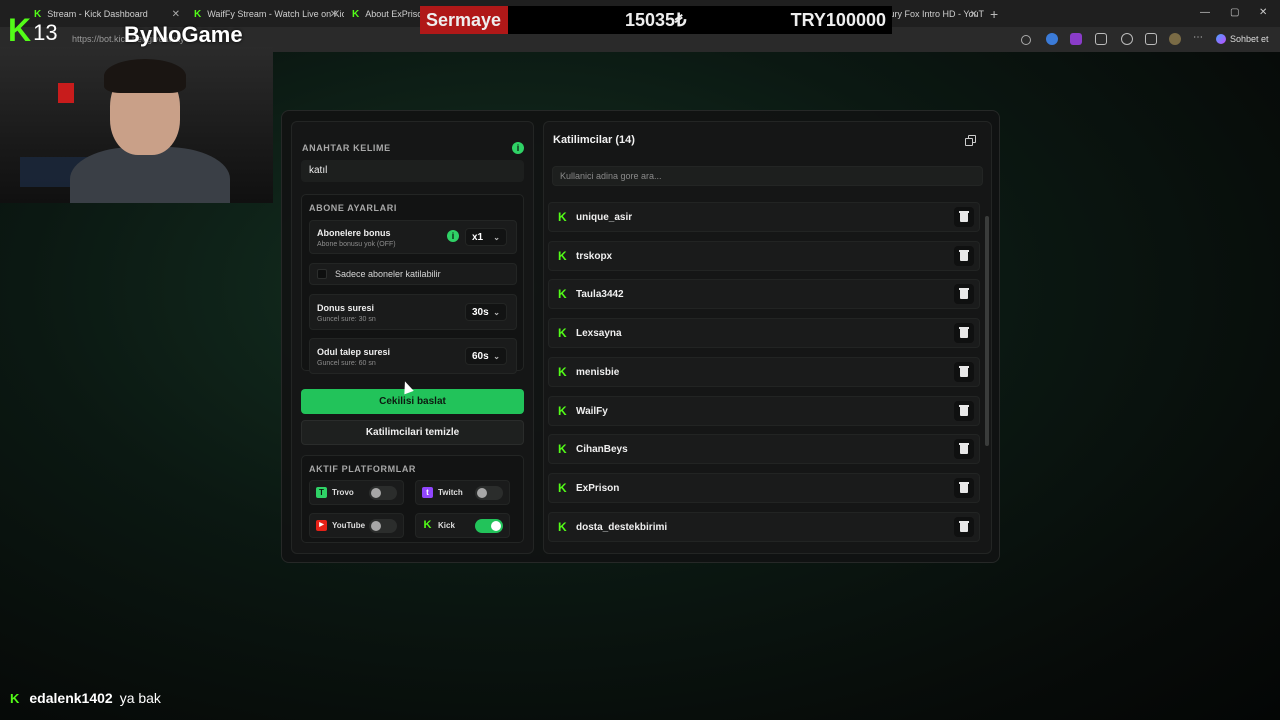  What do you see at coordinates (450, 492) in the screenshot?
I see `platform-name: Twitch` at bounding box center [450, 492].